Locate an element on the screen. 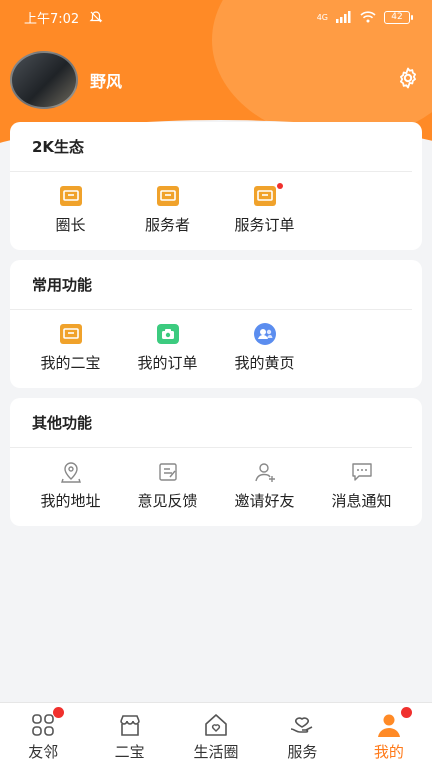  grid-item-quanzhang: 圈长 is located at coordinates (70, 209).